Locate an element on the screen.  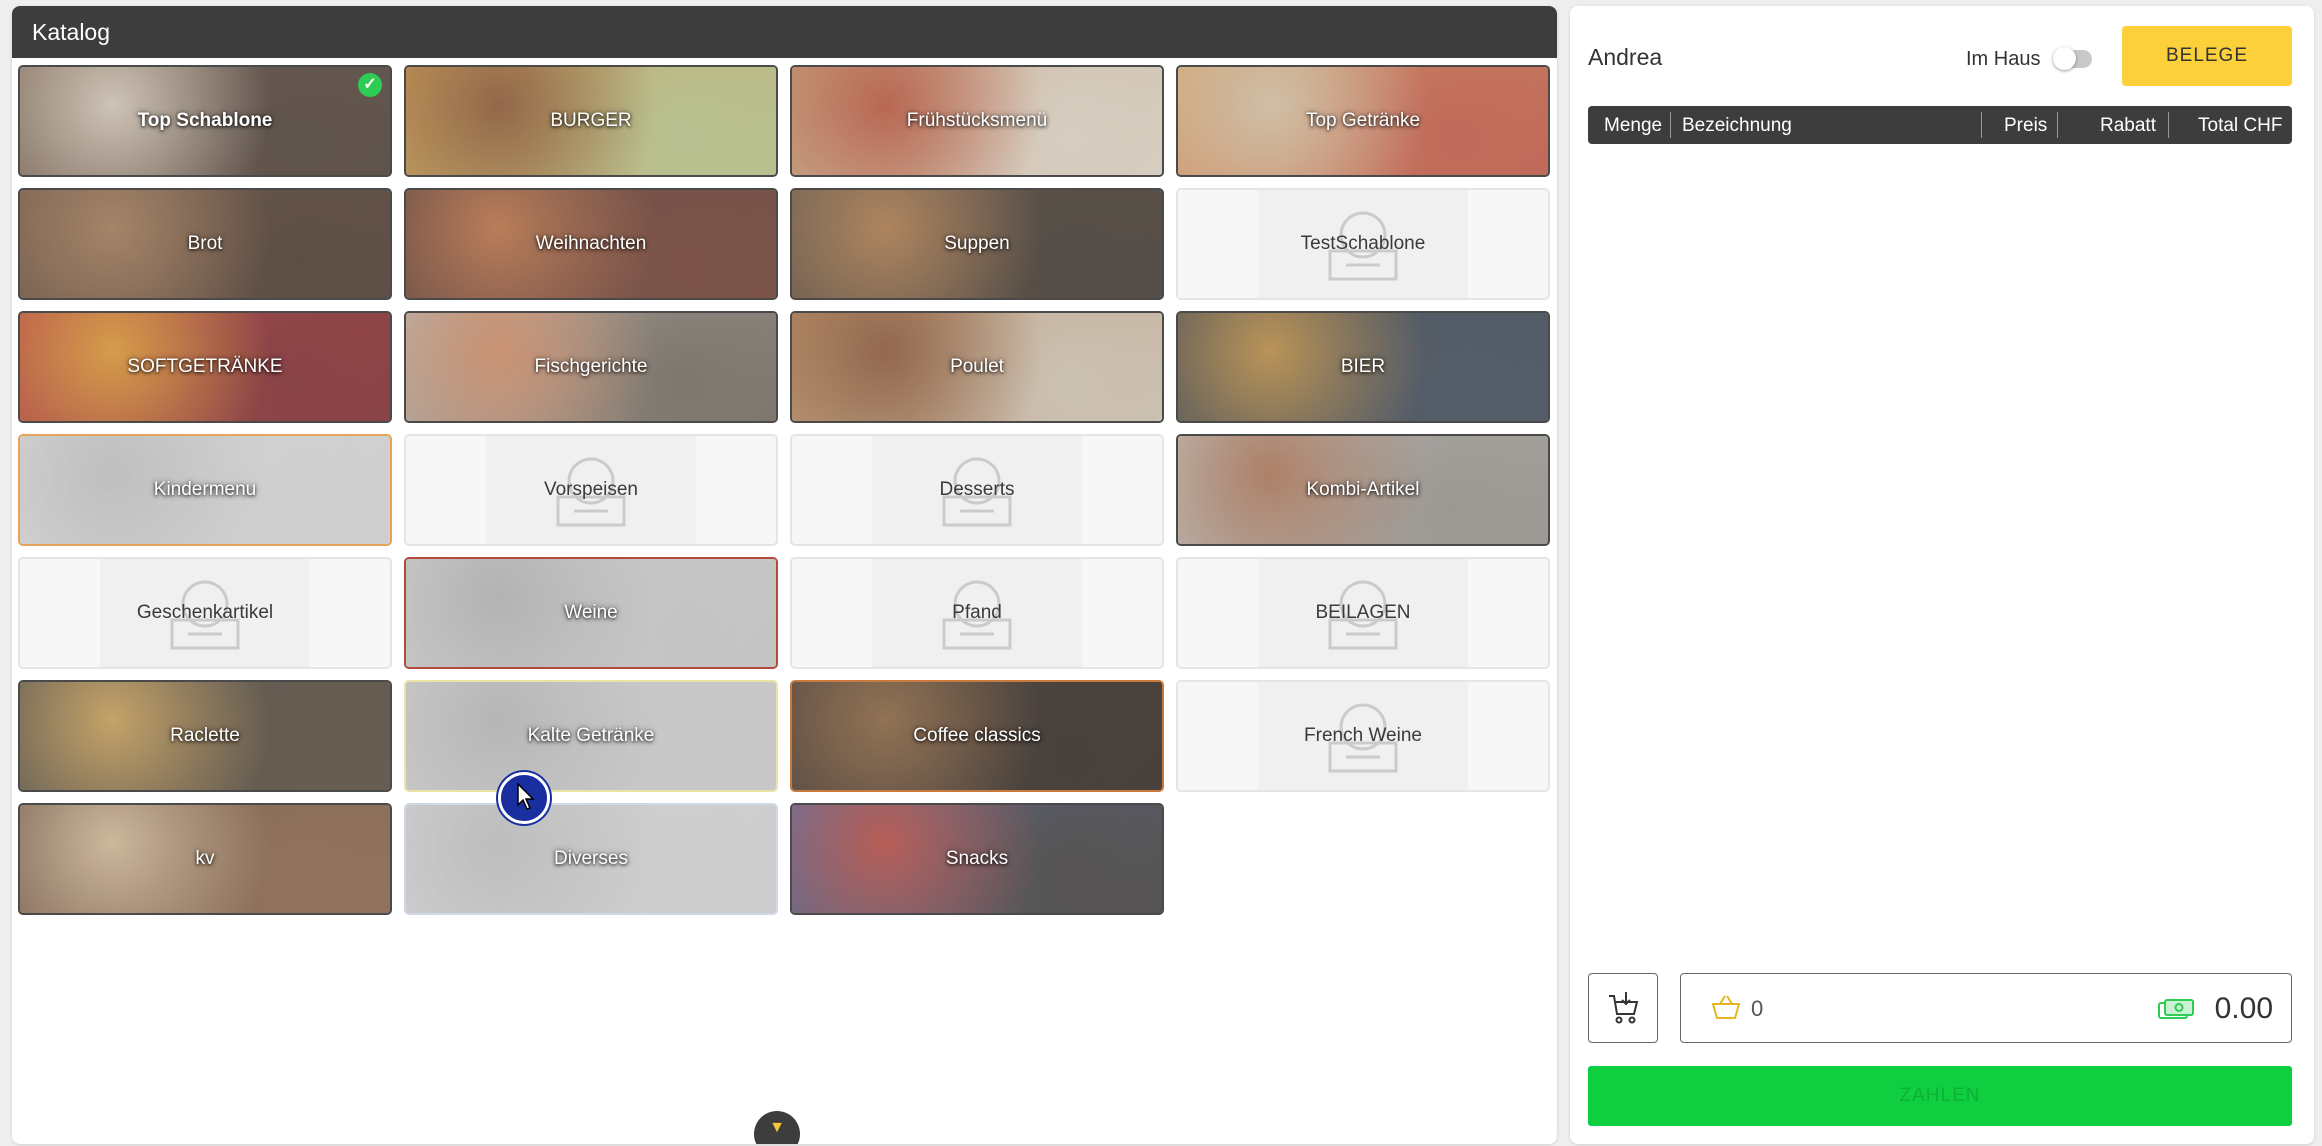
tile-label: Fischgerichte is located at coordinates (591, 366).